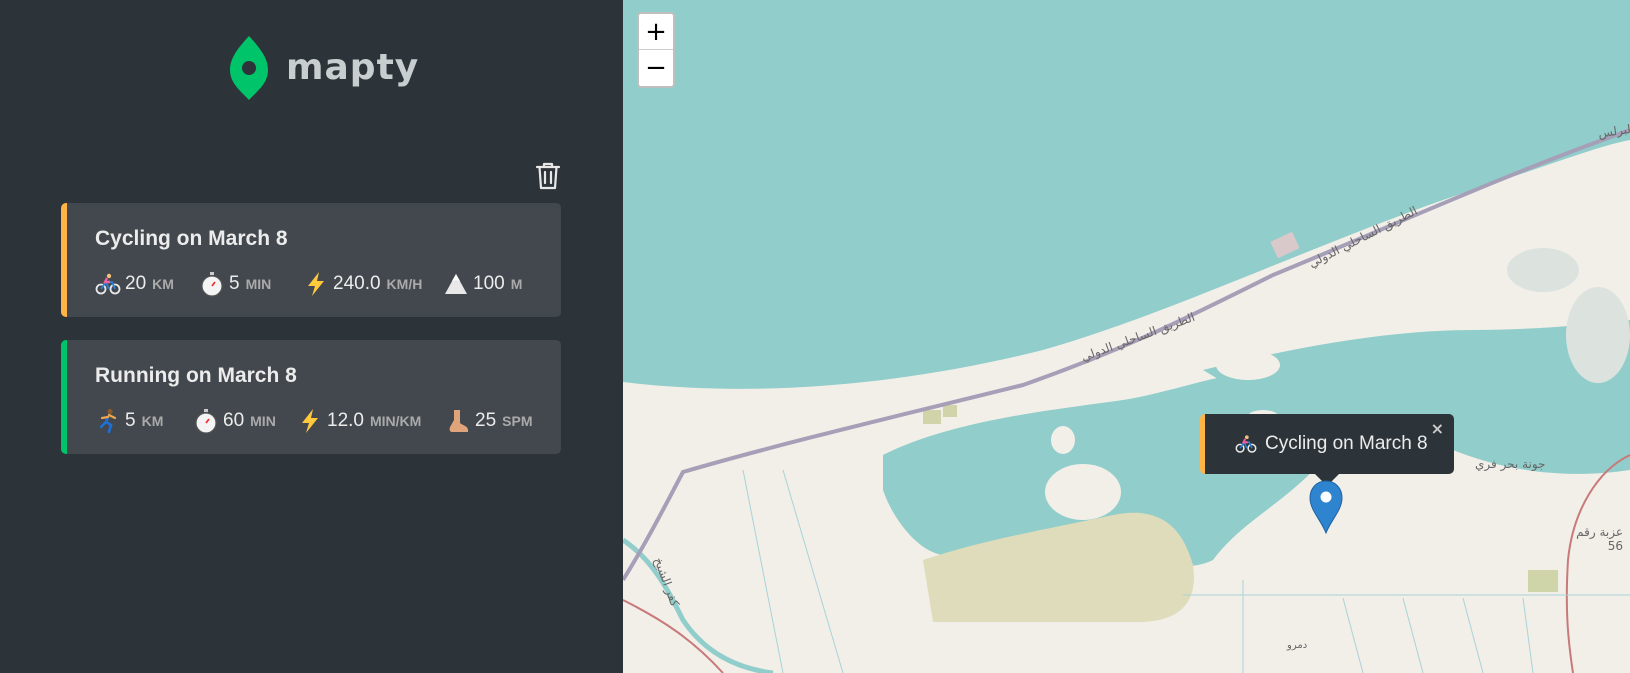  What do you see at coordinates (129, 421) in the screenshot?
I see `distance-detail: 5 km` at bounding box center [129, 421].